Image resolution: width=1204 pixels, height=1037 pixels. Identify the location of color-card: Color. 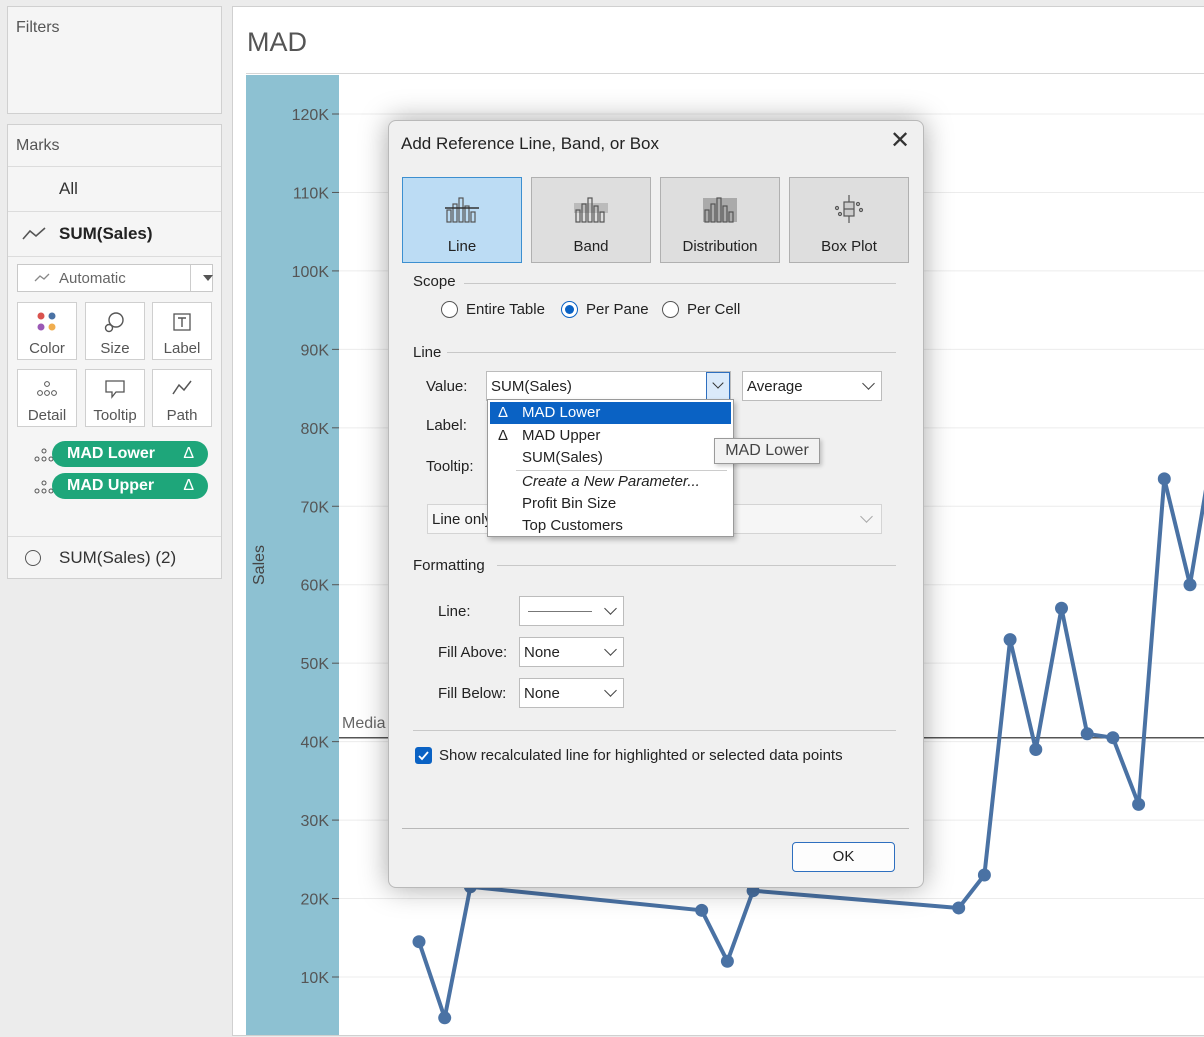
(47, 331).